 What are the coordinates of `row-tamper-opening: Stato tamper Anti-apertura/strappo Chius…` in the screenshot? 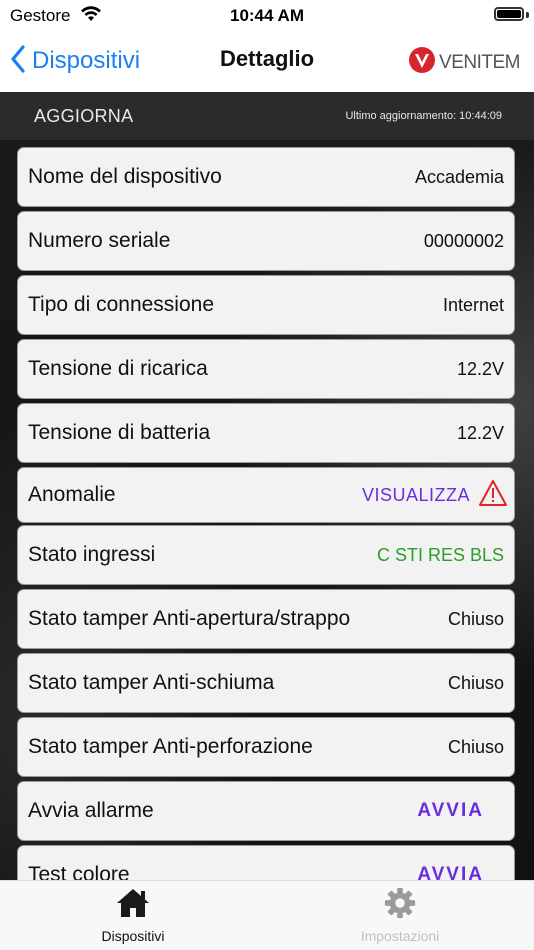 It's located at (266, 619).